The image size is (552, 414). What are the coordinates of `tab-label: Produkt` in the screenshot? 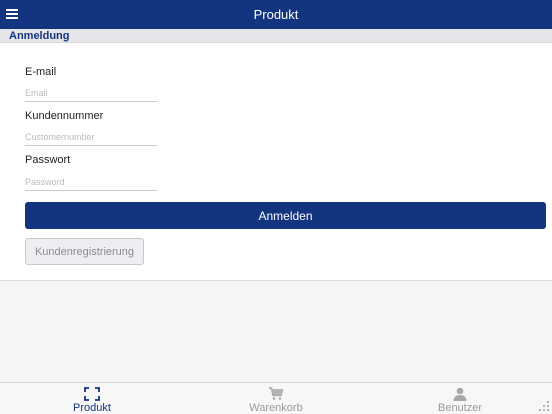 It's located at (92, 408).